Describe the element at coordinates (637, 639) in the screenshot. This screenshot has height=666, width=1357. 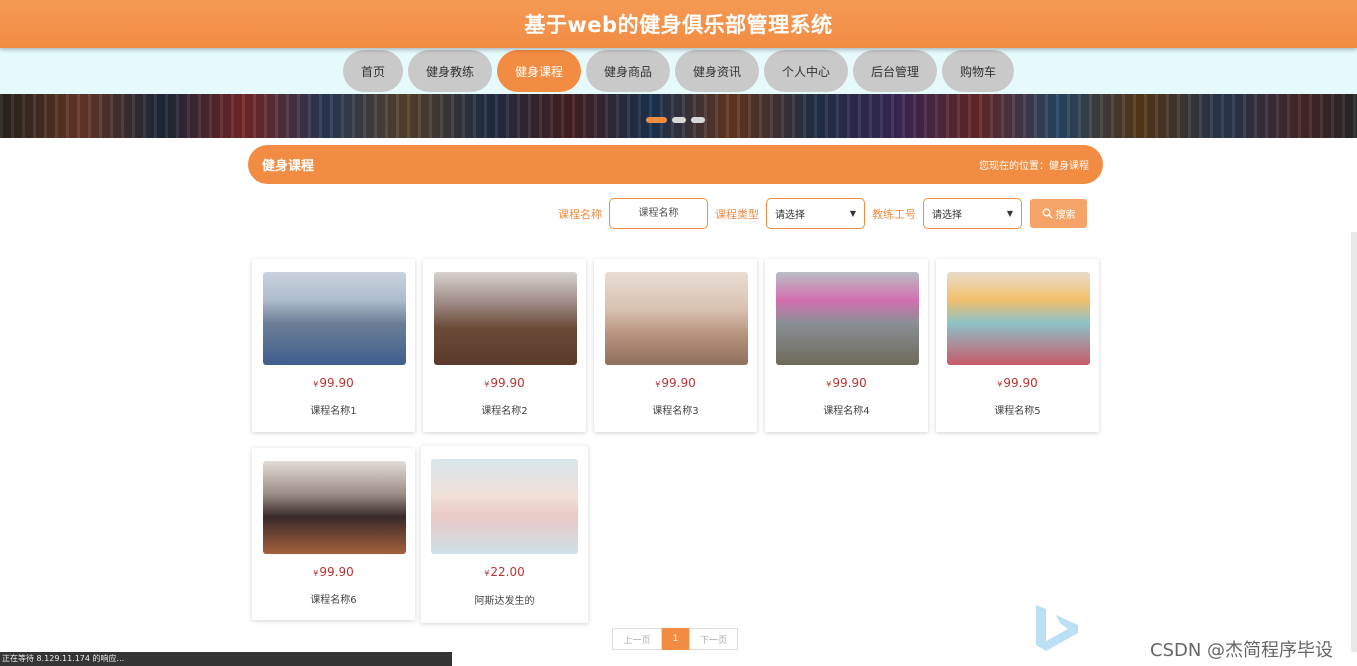
I see `prev-page-button: 上一页` at that location.